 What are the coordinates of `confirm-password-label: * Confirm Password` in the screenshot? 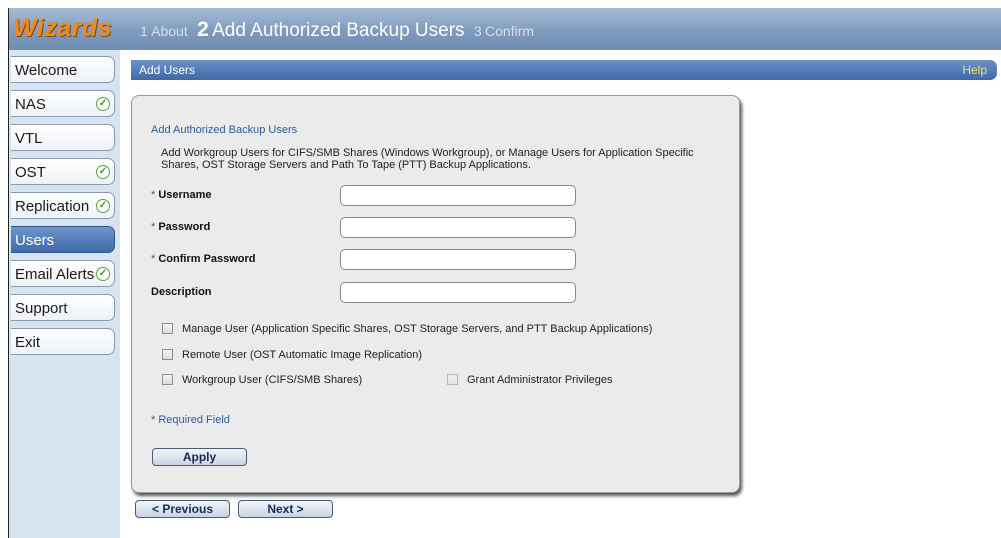 It's located at (203, 259).